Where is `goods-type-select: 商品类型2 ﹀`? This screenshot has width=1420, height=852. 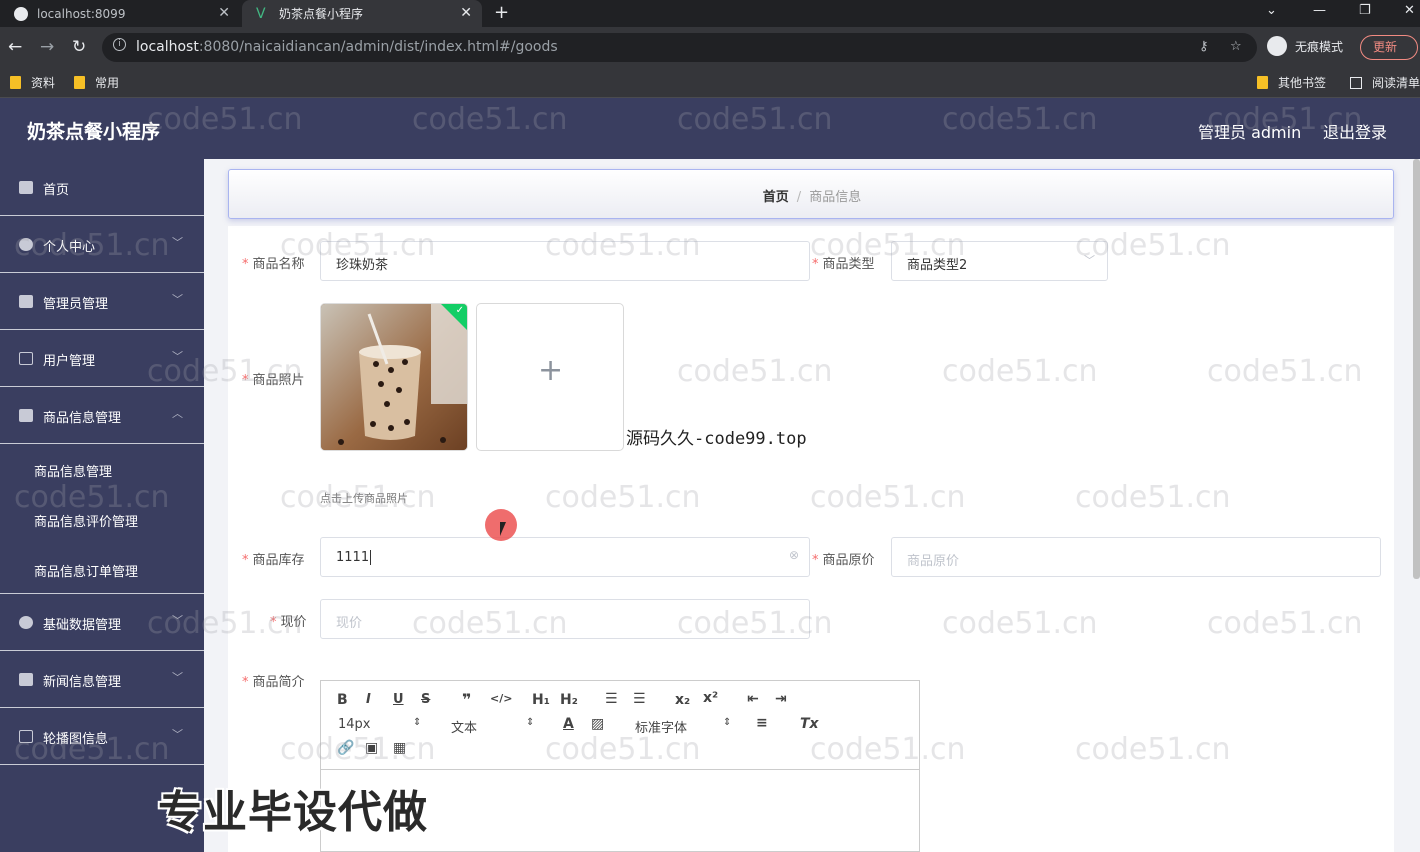
goods-type-select: 商品类型2 ﹀ is located at coordinates (999, 261).